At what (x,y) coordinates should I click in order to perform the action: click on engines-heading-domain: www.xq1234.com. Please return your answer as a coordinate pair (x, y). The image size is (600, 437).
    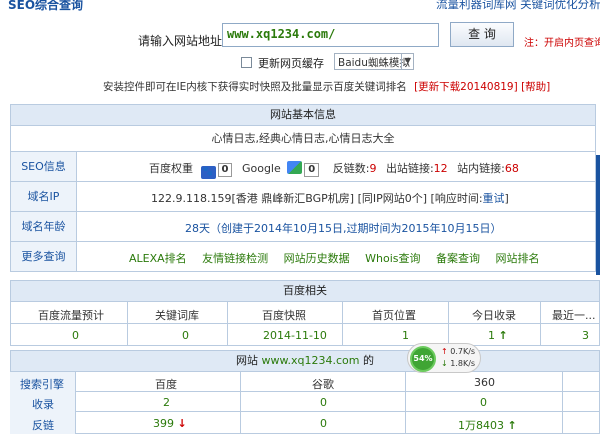
    Looking at the image, I should click on (311, 360).